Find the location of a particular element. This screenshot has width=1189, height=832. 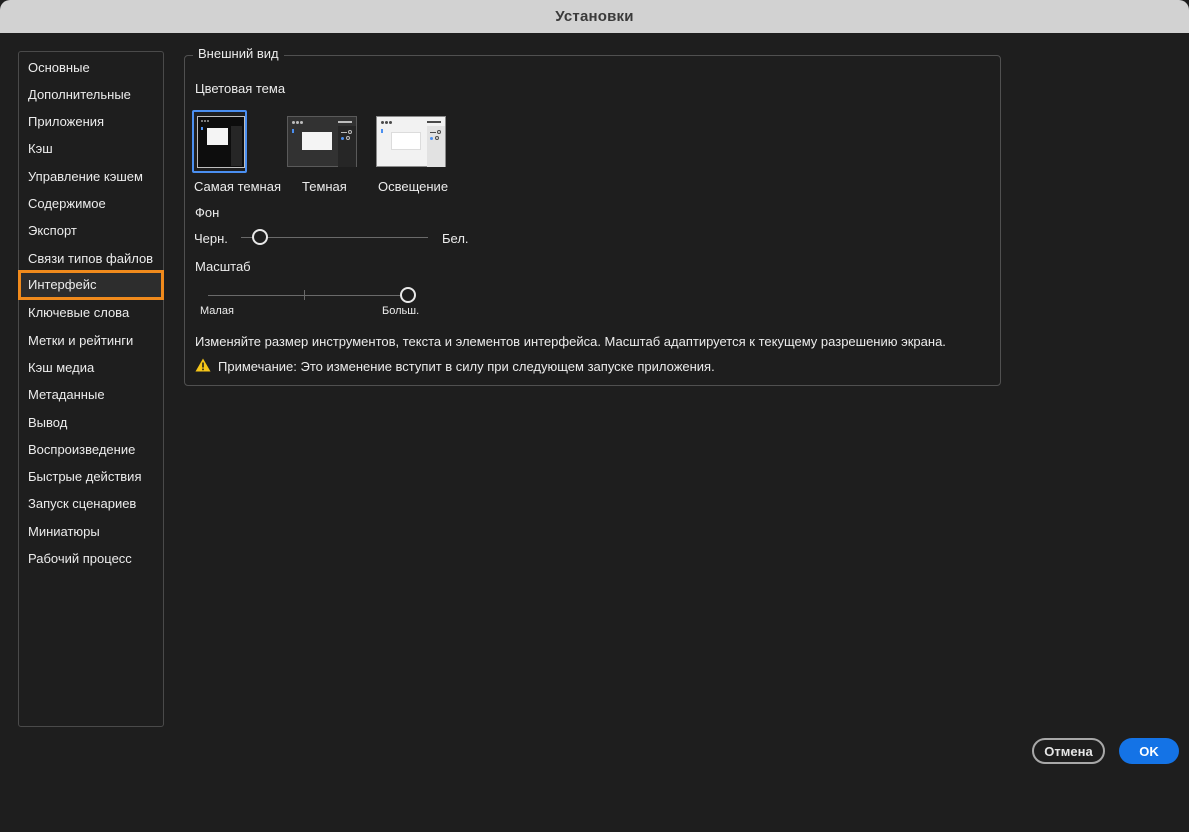

sidebar-item-output: Вывод is located at coordinates (47, 423).